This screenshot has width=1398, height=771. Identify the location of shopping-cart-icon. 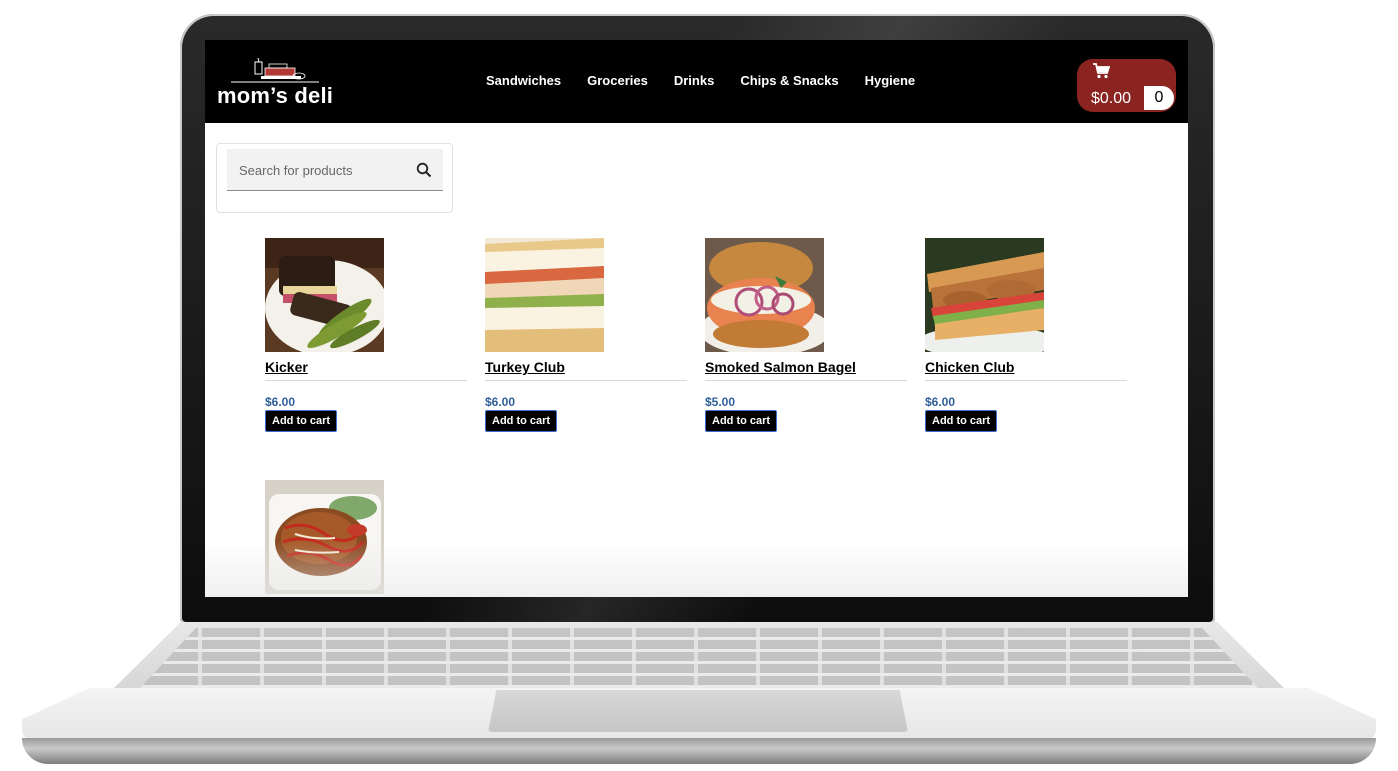
(1101, 71).